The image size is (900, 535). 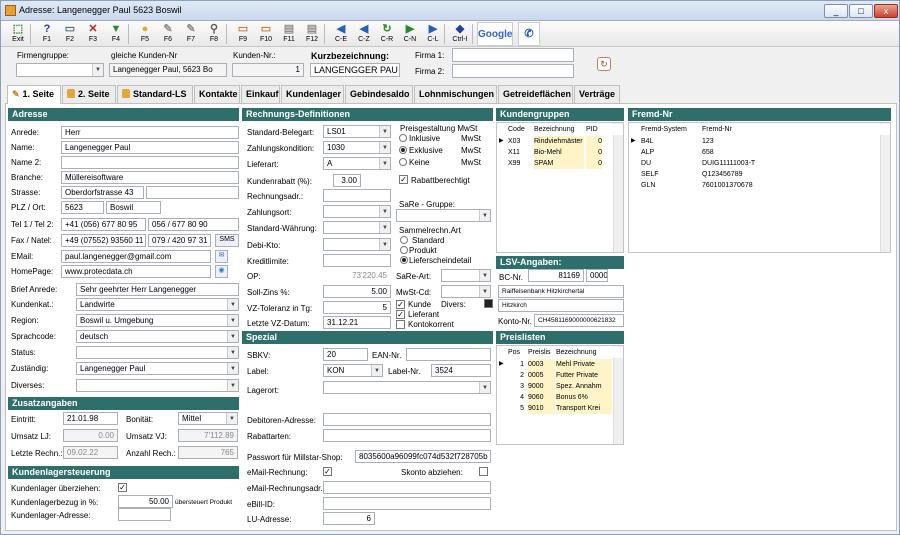 I want to click on tab-vertr-ge: Verträge, so click(x=597, y=94).